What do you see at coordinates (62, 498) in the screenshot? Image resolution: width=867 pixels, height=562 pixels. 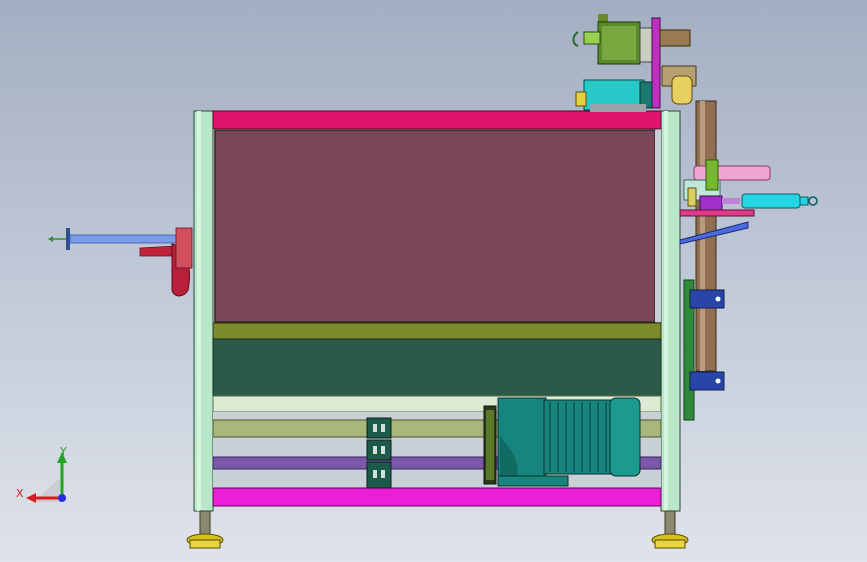 I see `z-axis-dot` at bounding box center [62, 498].